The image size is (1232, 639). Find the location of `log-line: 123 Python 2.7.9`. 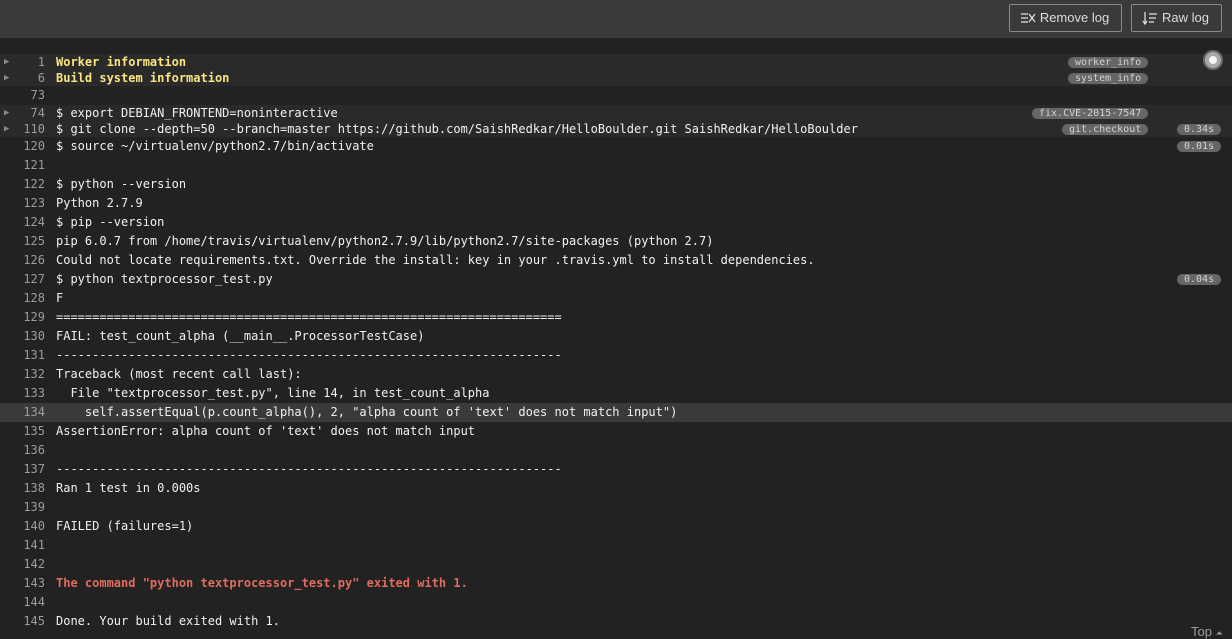

log-line: 123 Python 2.7.9 is located at coordinates (616, 203).